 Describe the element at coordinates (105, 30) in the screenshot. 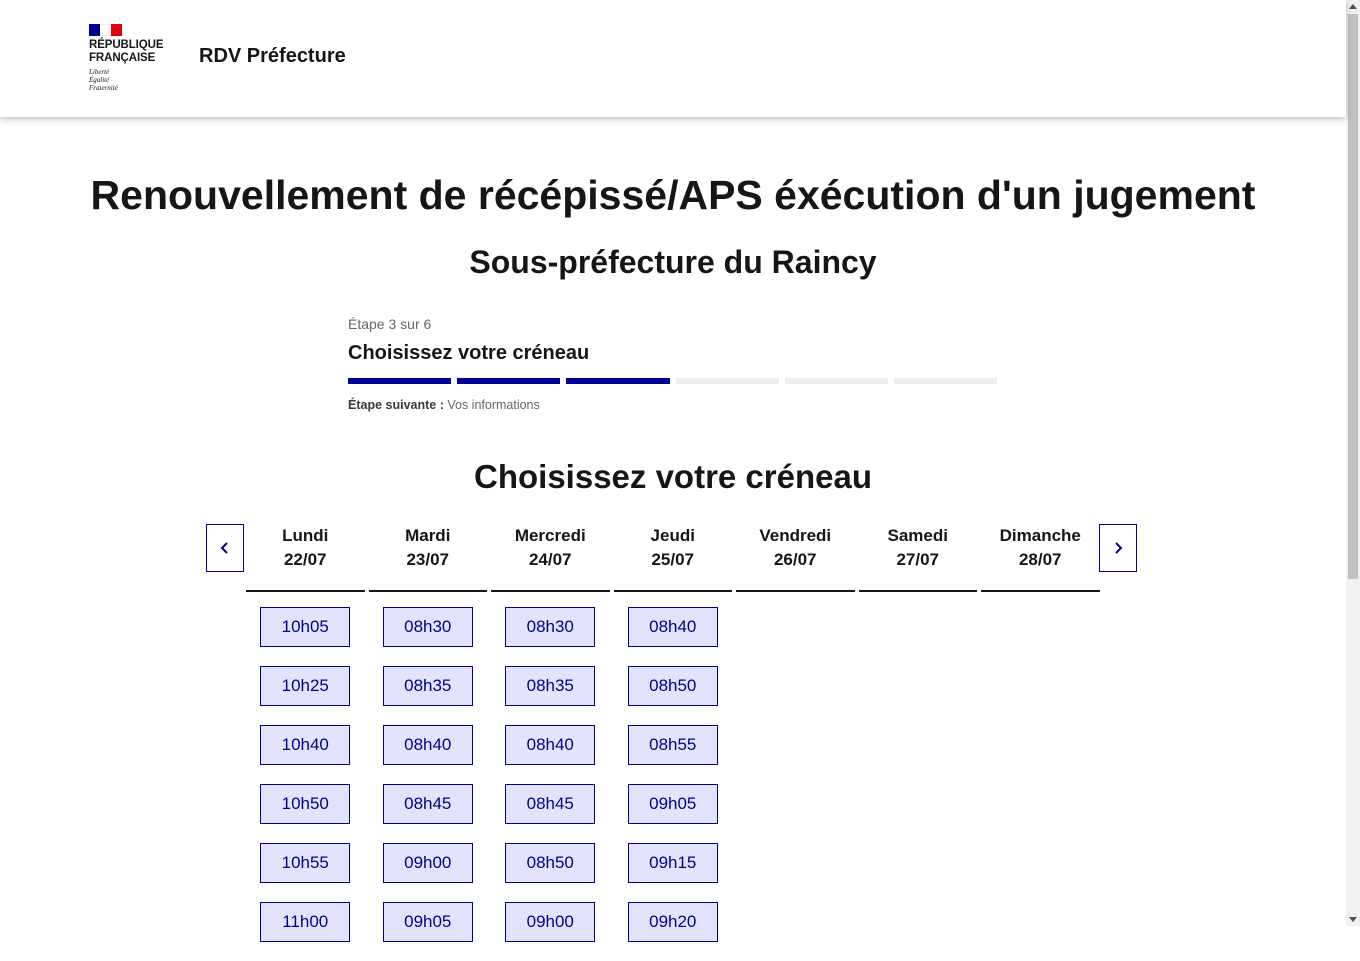

I see `french-flag-icon` at that location.